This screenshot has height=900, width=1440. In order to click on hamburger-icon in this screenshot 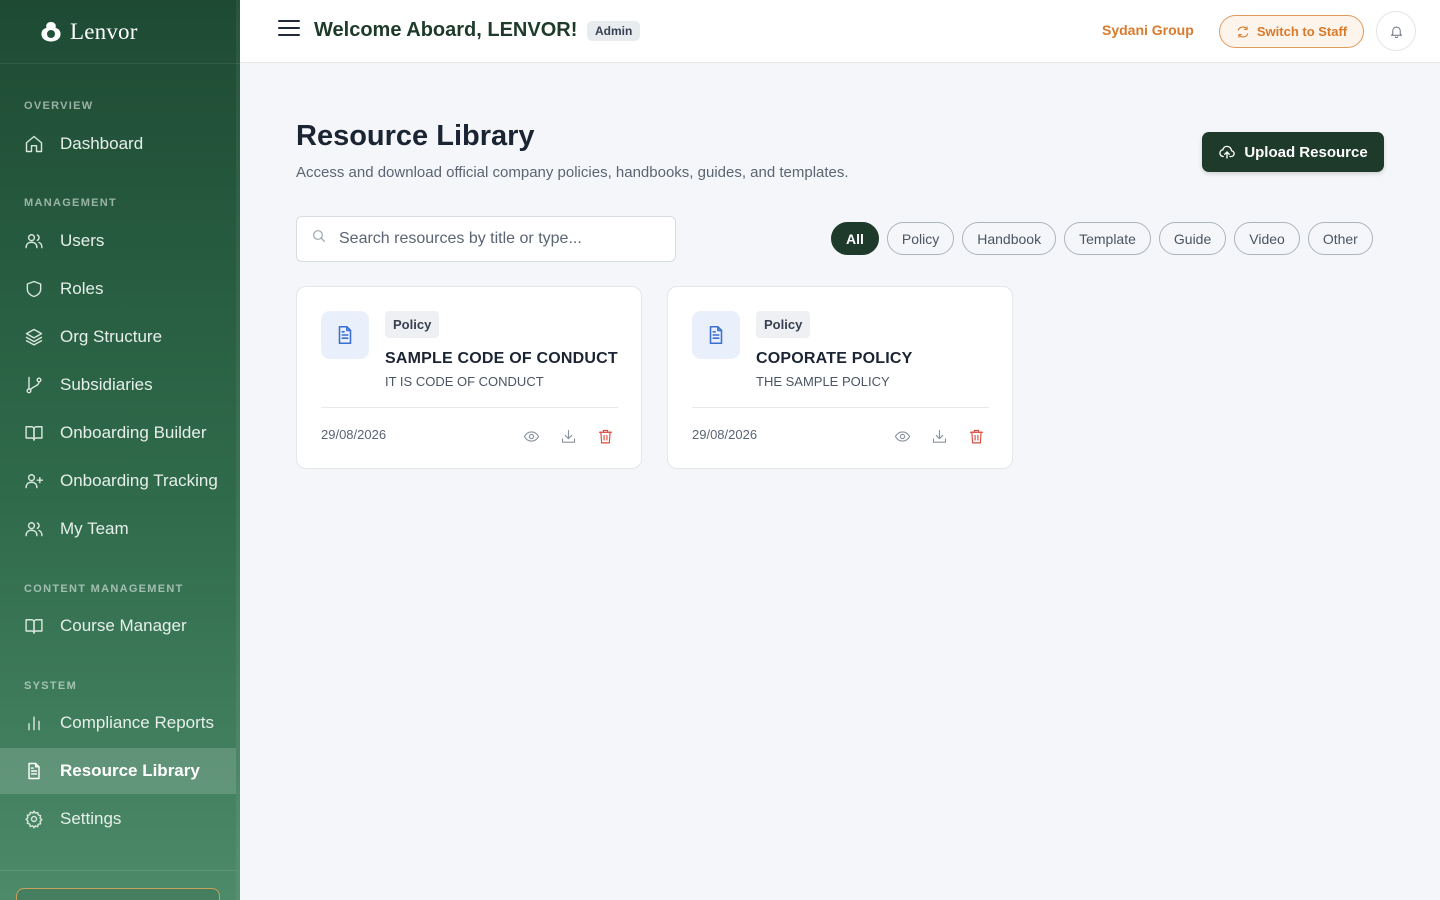, I will do `click(289, 21)`.